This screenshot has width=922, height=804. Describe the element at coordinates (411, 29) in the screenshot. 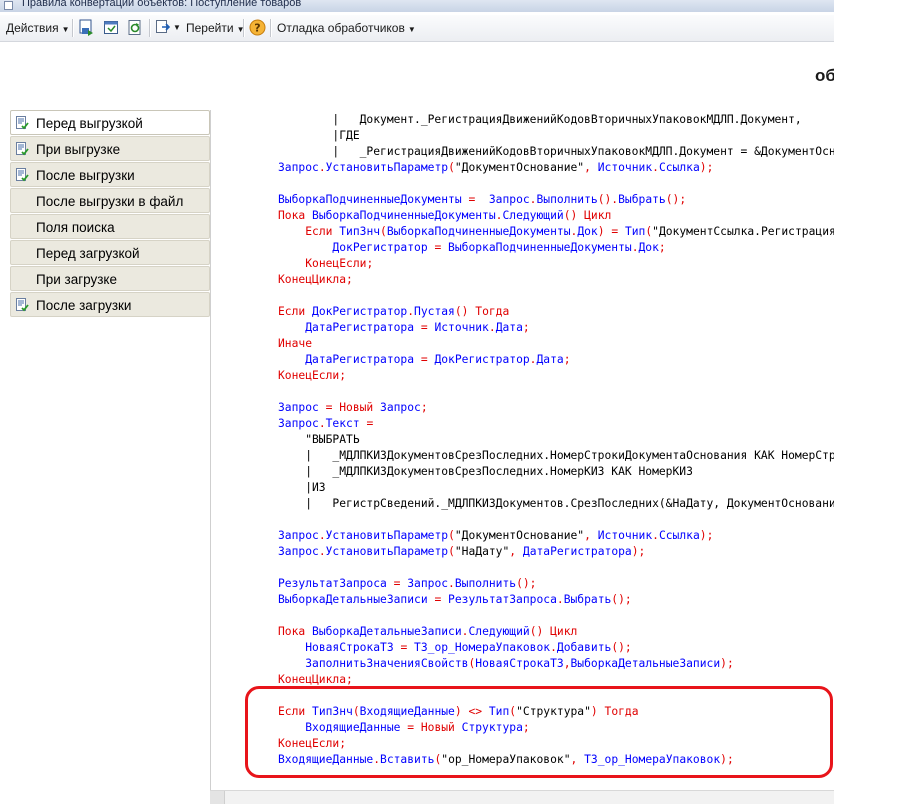

I see `chevron-down-icon: ▼` at that location.